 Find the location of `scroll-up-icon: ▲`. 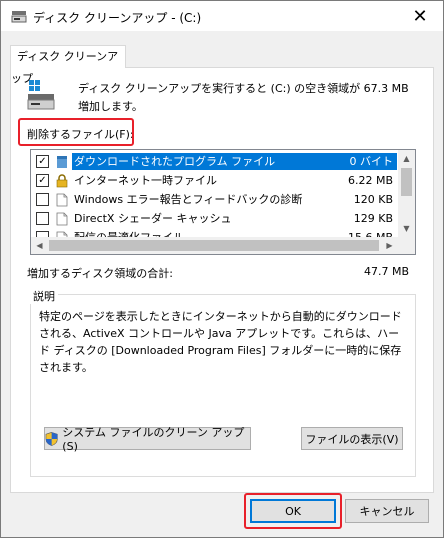

scroll-up-icon: ▲ is located at coordinates (406, 158).